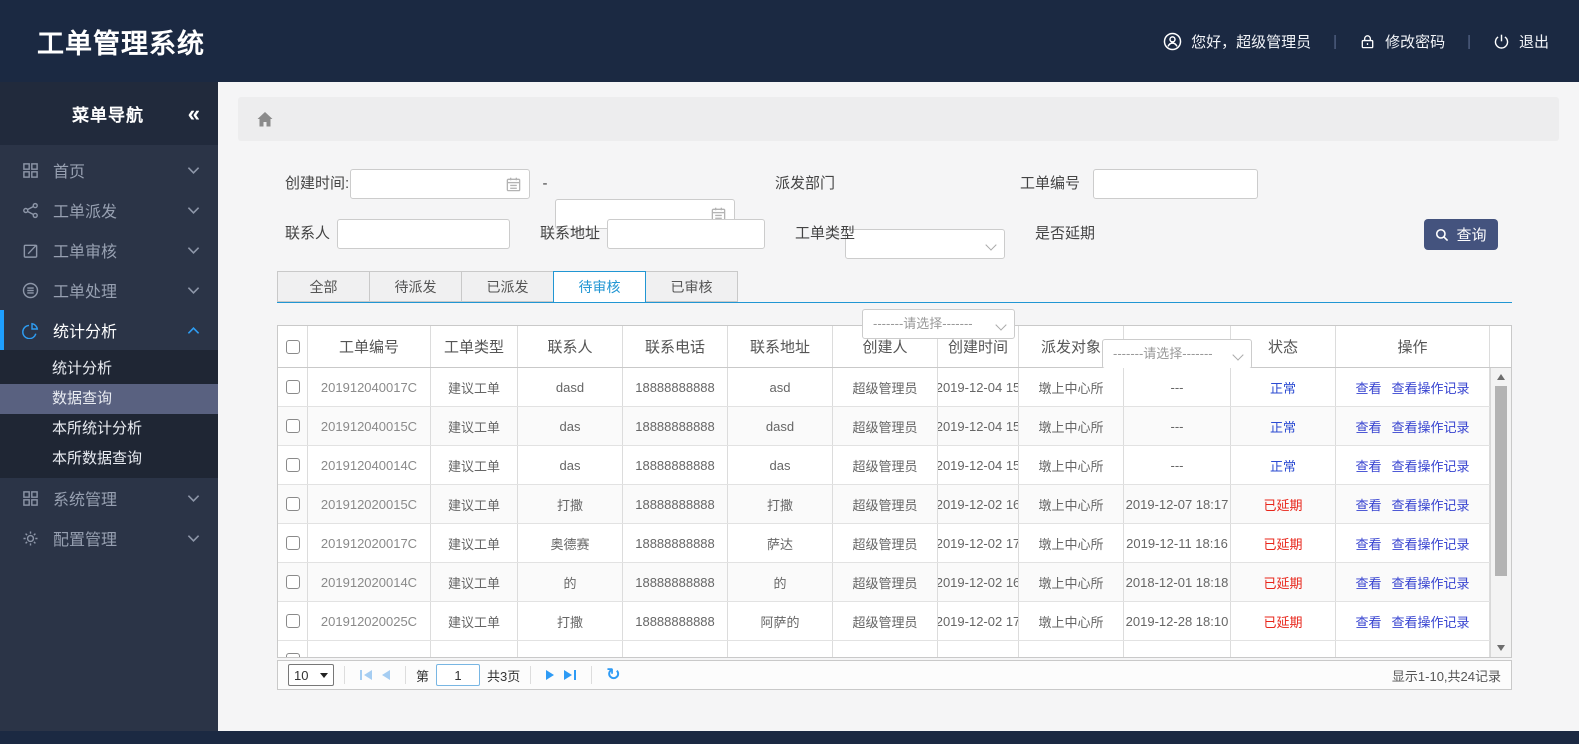 This screenshot has height=744, width=1579. What do you see at coordinates (1172, 41) in the screenshot?
I see `user-icon` at bounding box center [1172, 41].